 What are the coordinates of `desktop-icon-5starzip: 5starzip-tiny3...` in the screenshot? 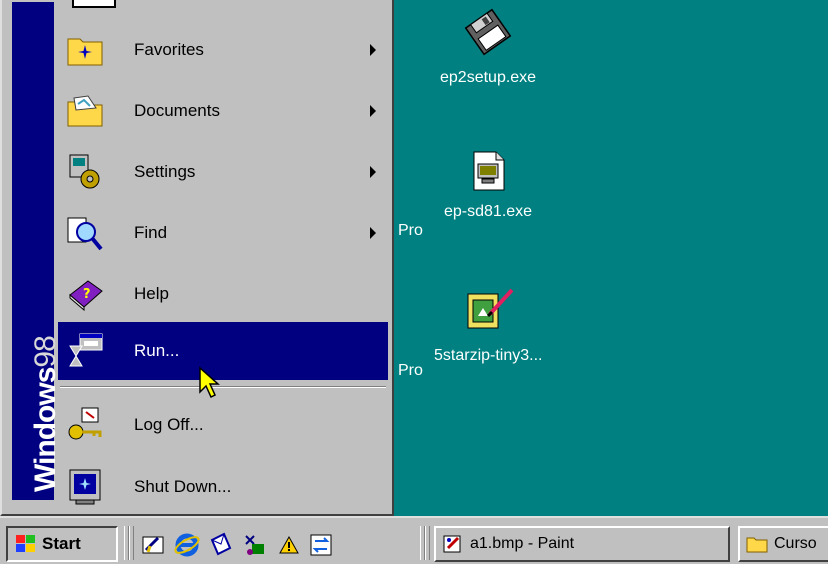 It's located at (488, 325).